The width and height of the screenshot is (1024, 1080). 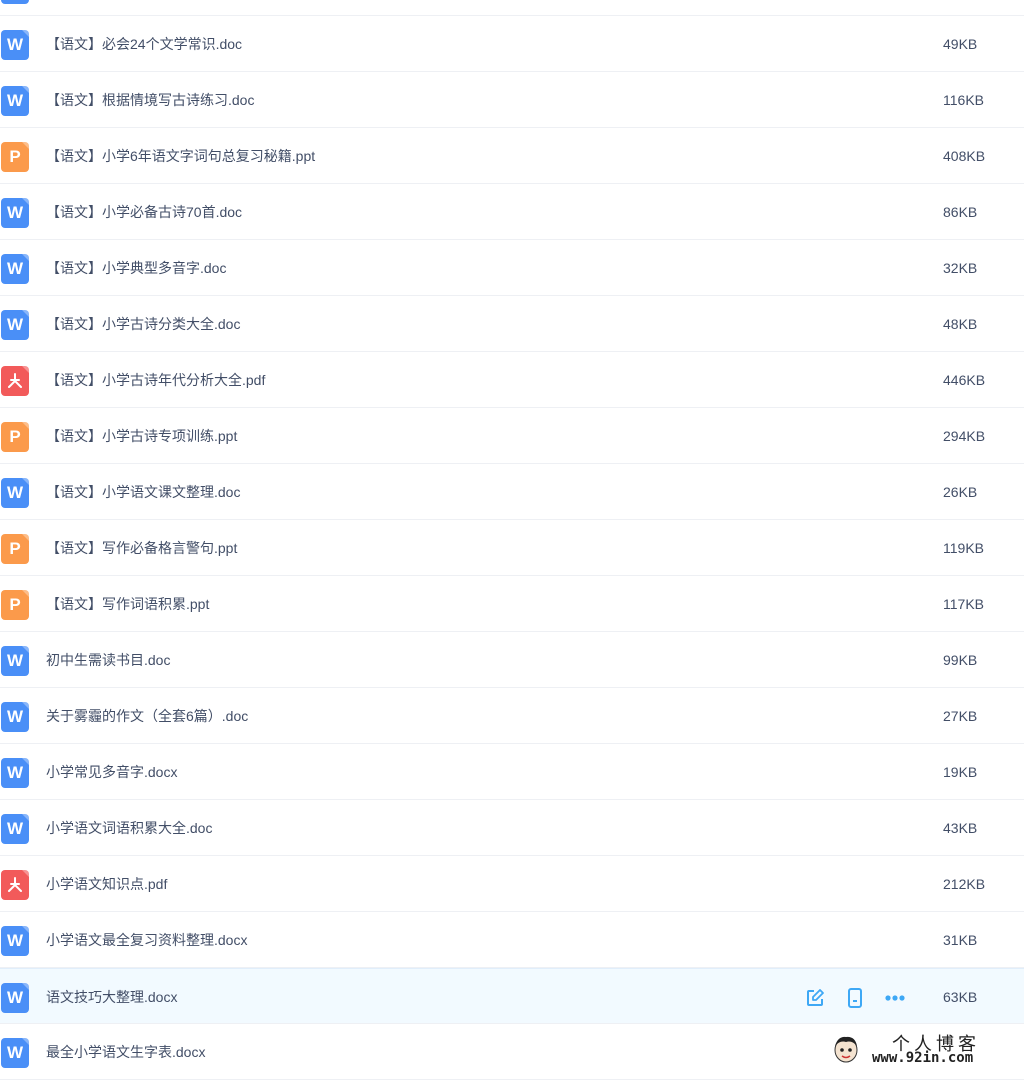 I want to click on watermark-url: www.92in.com, so click(x=923, y=1058).